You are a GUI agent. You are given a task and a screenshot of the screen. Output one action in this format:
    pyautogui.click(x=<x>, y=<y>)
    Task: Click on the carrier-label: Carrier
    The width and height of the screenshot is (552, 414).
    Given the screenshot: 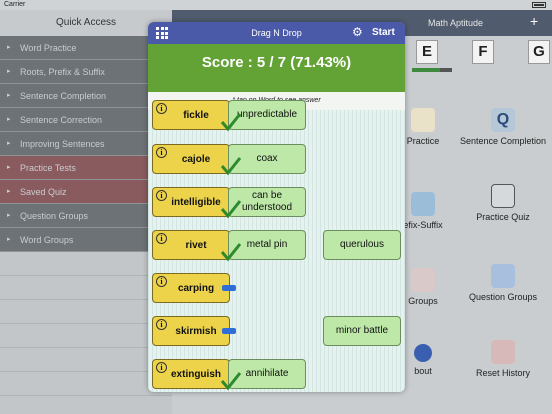 What is the action you would take?
    pyautogui.click(x=15, y=4)
    